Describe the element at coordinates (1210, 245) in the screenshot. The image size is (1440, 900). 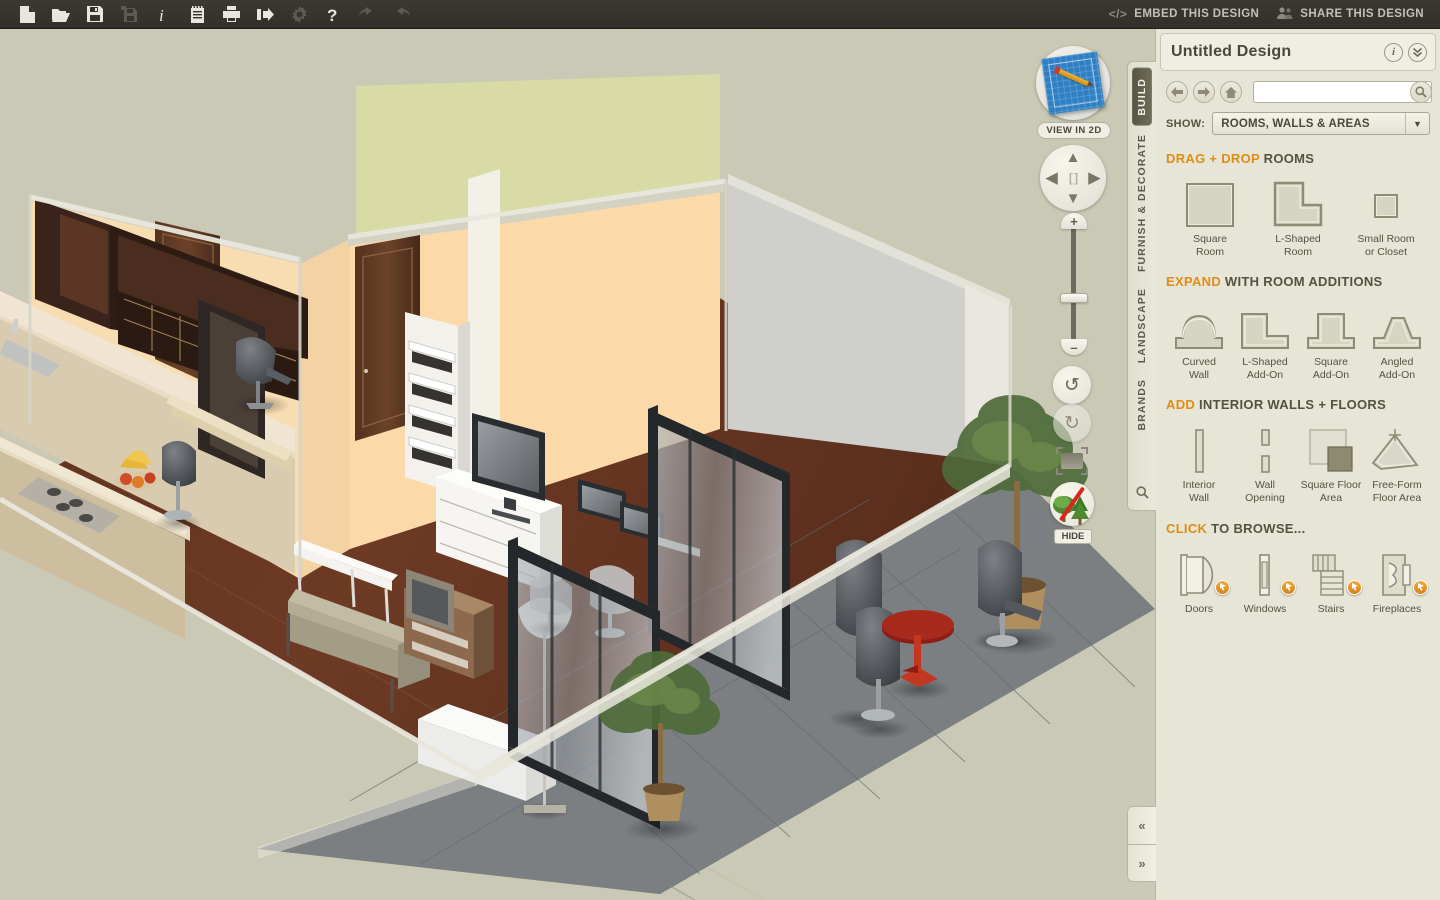
I see `template-label: Square Room` at that location.